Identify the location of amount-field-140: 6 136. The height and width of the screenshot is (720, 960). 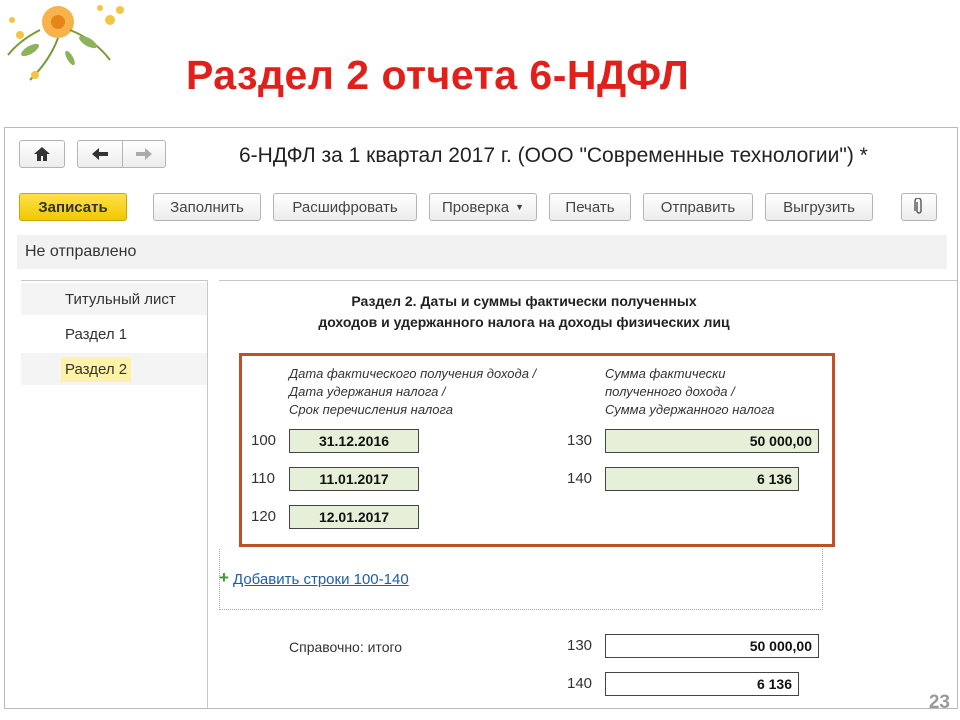
(702, 479).